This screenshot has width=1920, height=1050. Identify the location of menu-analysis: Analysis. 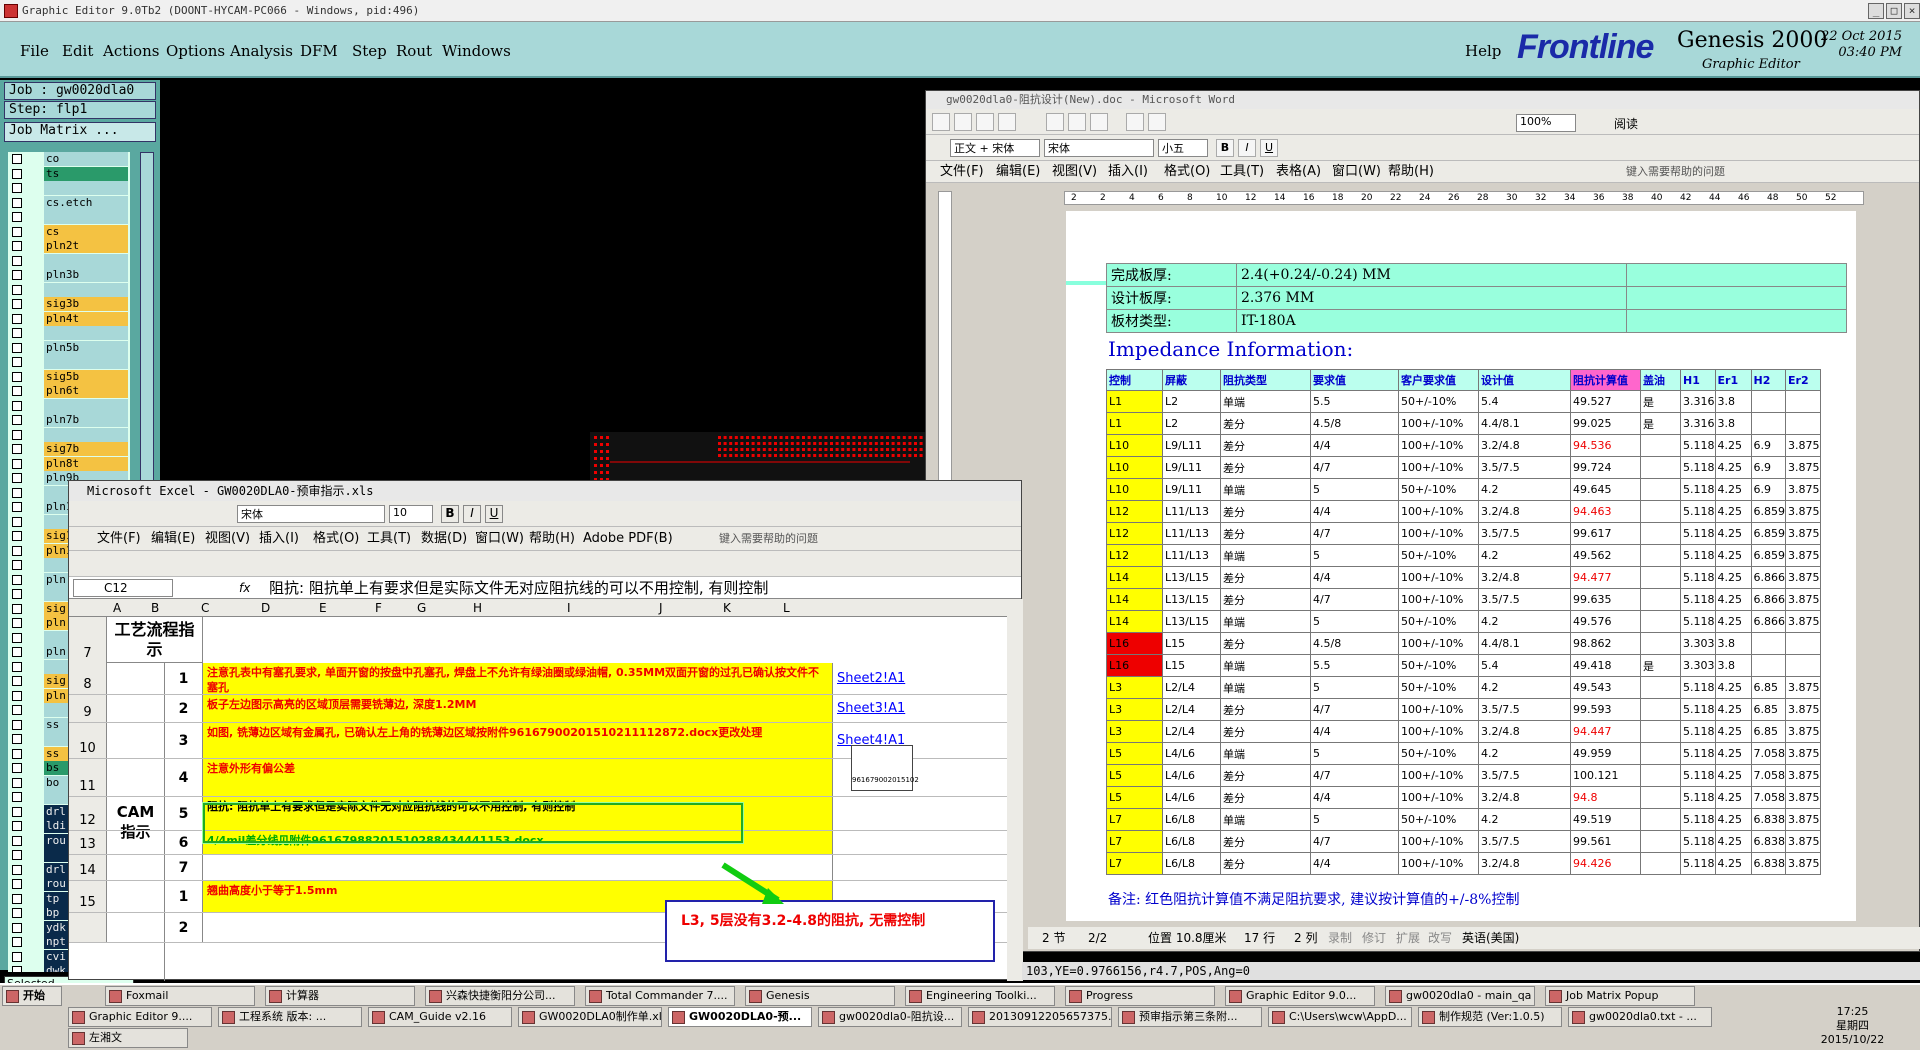
(261, 51).